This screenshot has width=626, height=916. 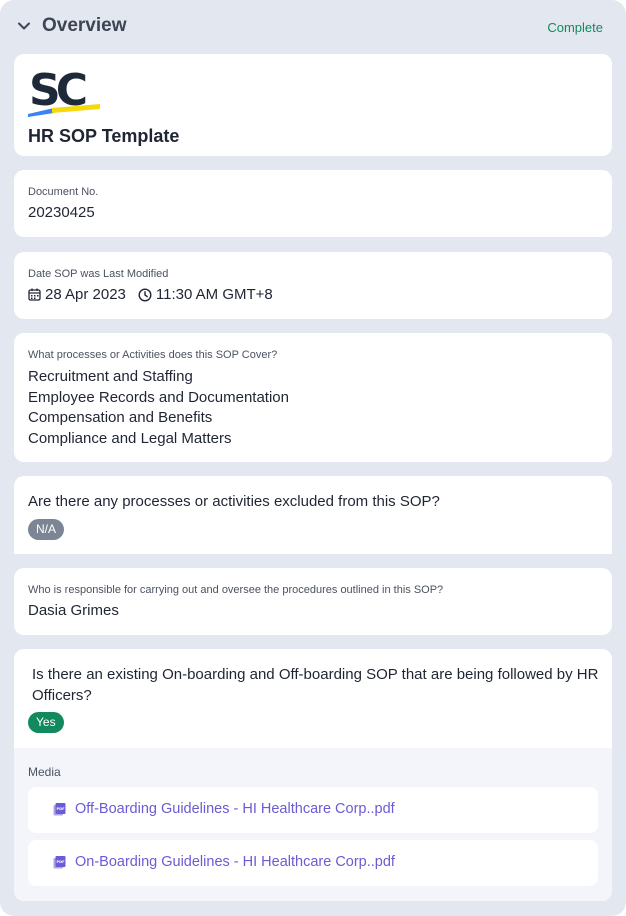 What do you see at coordinates (575, 27) in the screenshot?
I see `status-badge: Complete` at bounding box center [575, 27].